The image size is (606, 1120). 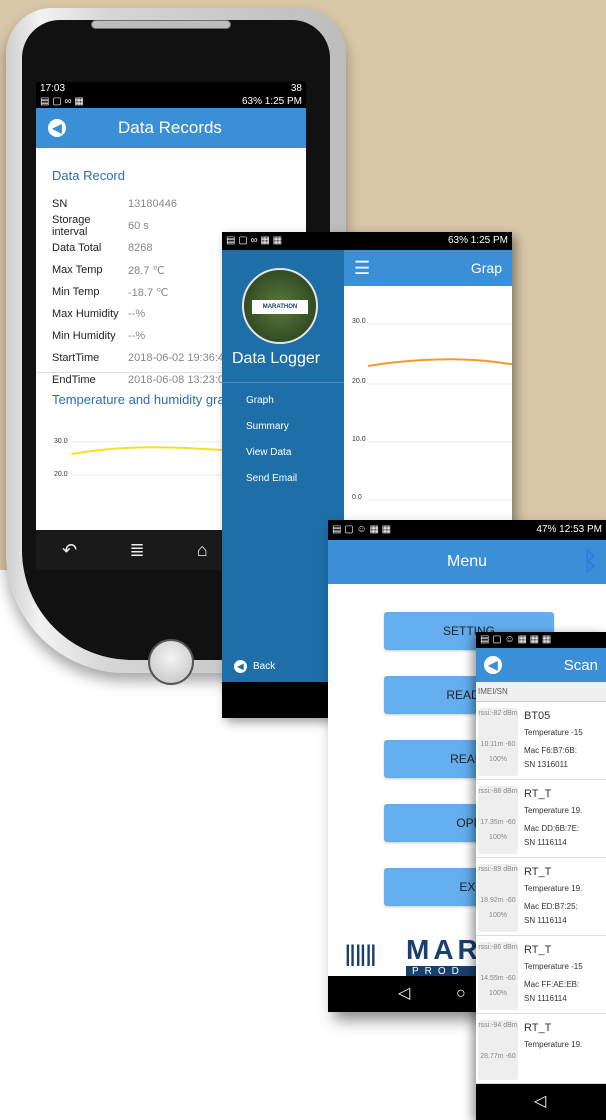 I want to click on rssi-label: rssi:-82 dBm, so click(x=498, y=713).